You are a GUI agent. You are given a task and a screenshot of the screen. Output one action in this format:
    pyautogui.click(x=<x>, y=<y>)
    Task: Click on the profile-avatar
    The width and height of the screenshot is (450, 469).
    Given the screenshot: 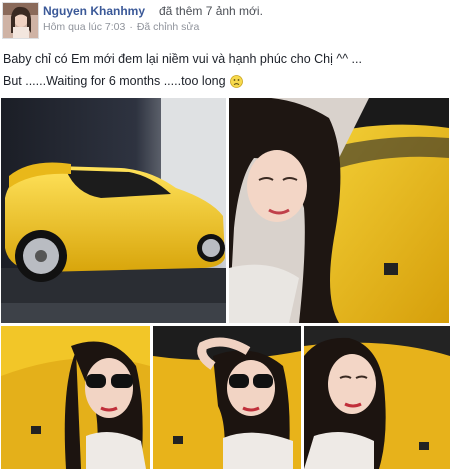 What is the action you would take?
    pyautogui.click(x=20, y=20)
    